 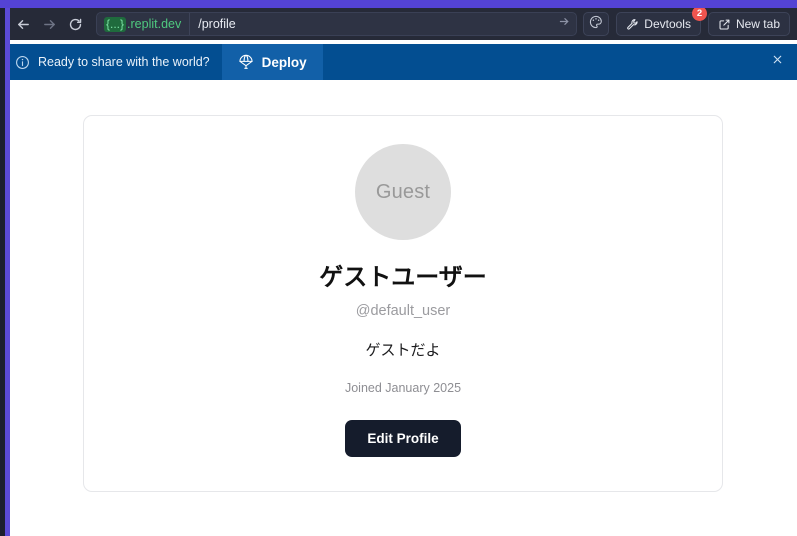 I want to click on avatar: Guest, so click(x=403, y=192).